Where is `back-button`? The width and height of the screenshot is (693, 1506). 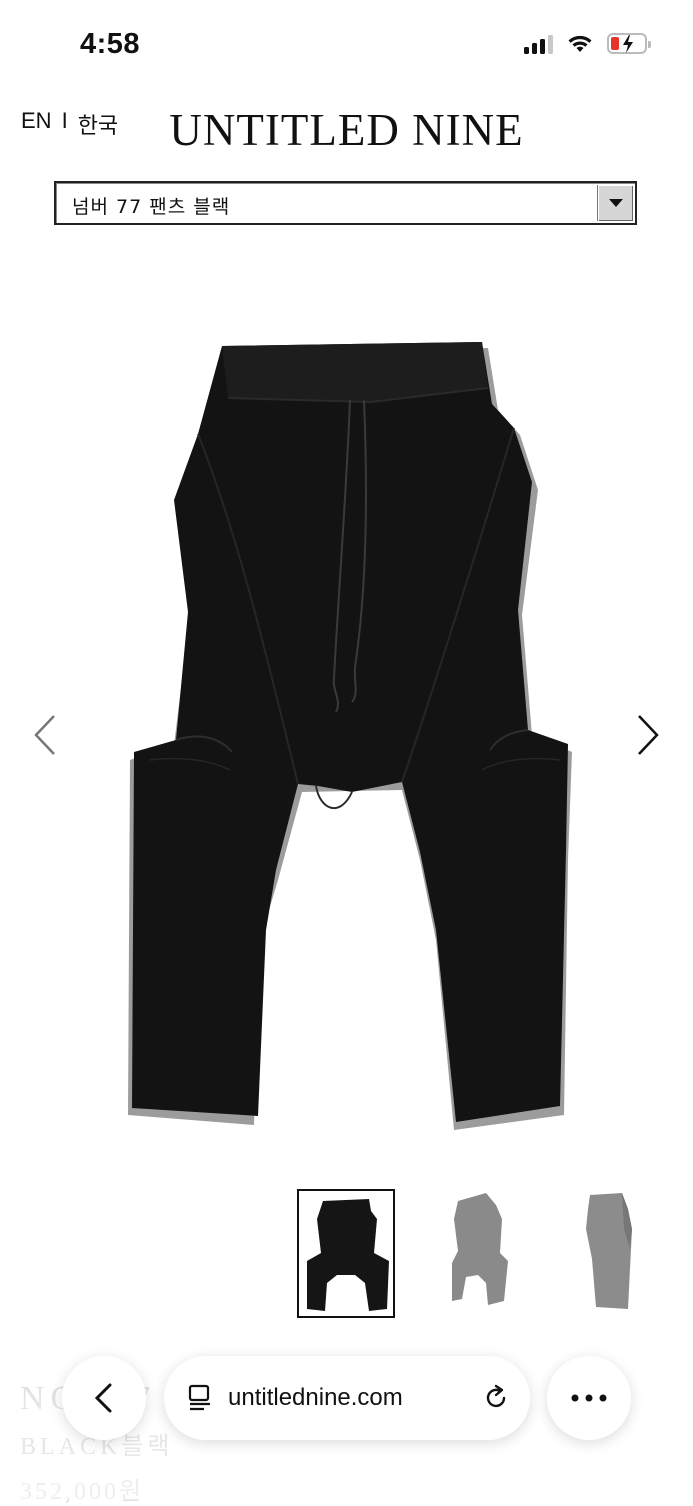
back-button is located at coordinates (104, 1398).